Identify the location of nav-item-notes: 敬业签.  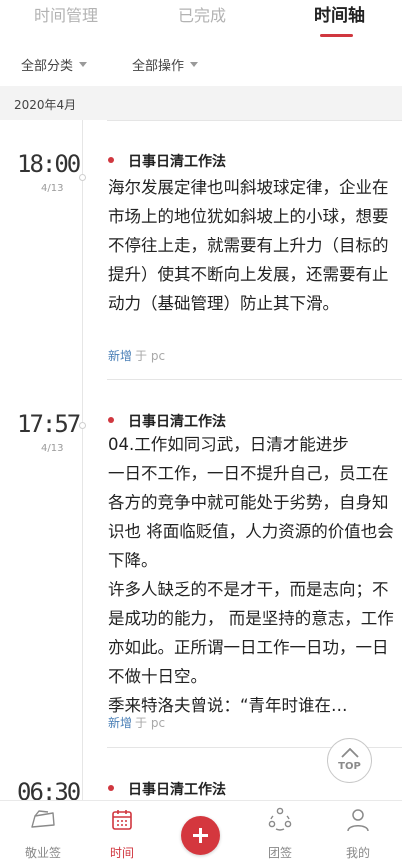
(43, 833).